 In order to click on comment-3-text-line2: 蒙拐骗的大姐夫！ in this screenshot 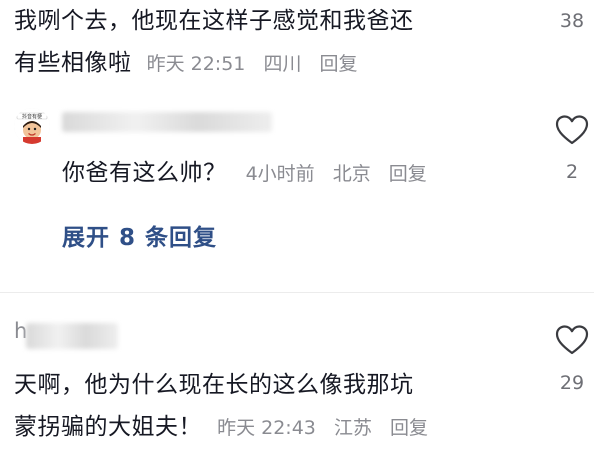, I will do `click(108, 427)`.